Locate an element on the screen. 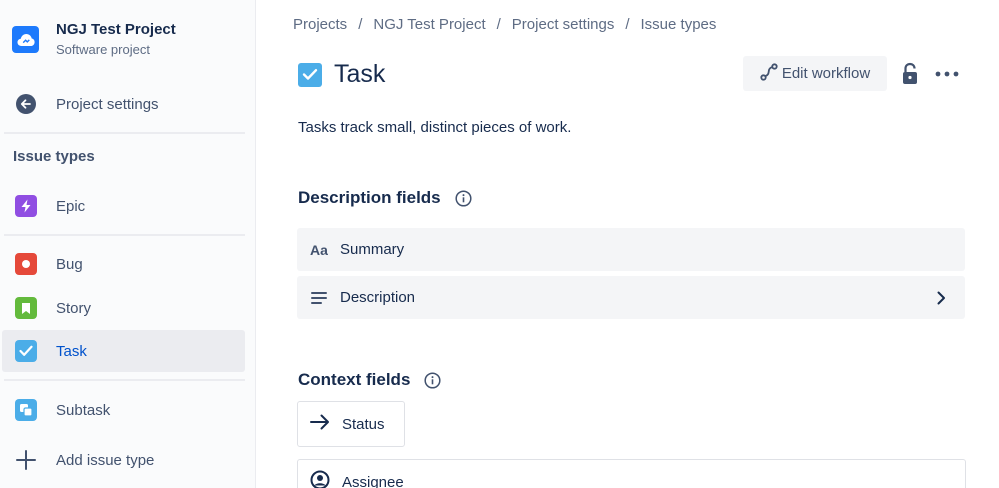 The image size is (999, 488). edit-workflow-label: Edit workflow is located at coordinates (826, 73).